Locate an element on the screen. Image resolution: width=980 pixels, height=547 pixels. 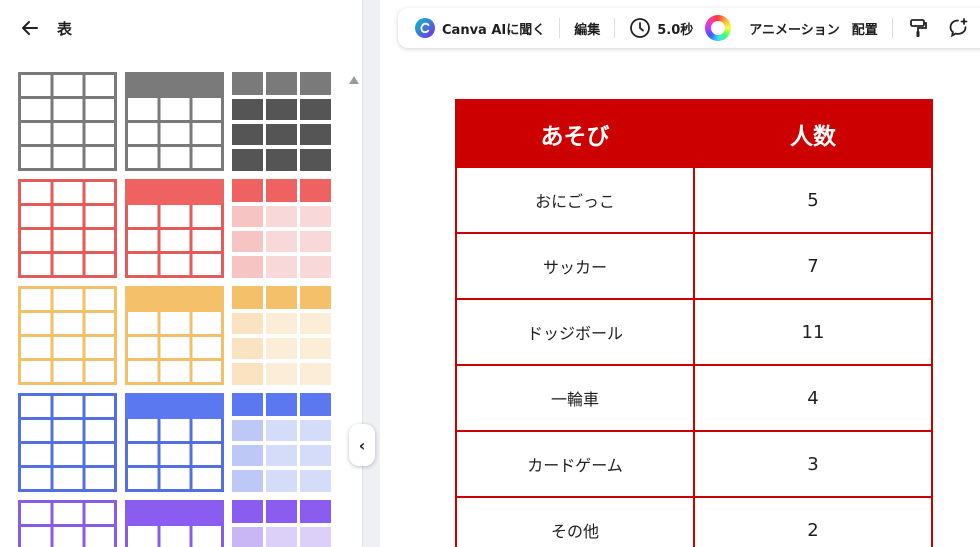
comment-button is located at coordinates (960, 28).